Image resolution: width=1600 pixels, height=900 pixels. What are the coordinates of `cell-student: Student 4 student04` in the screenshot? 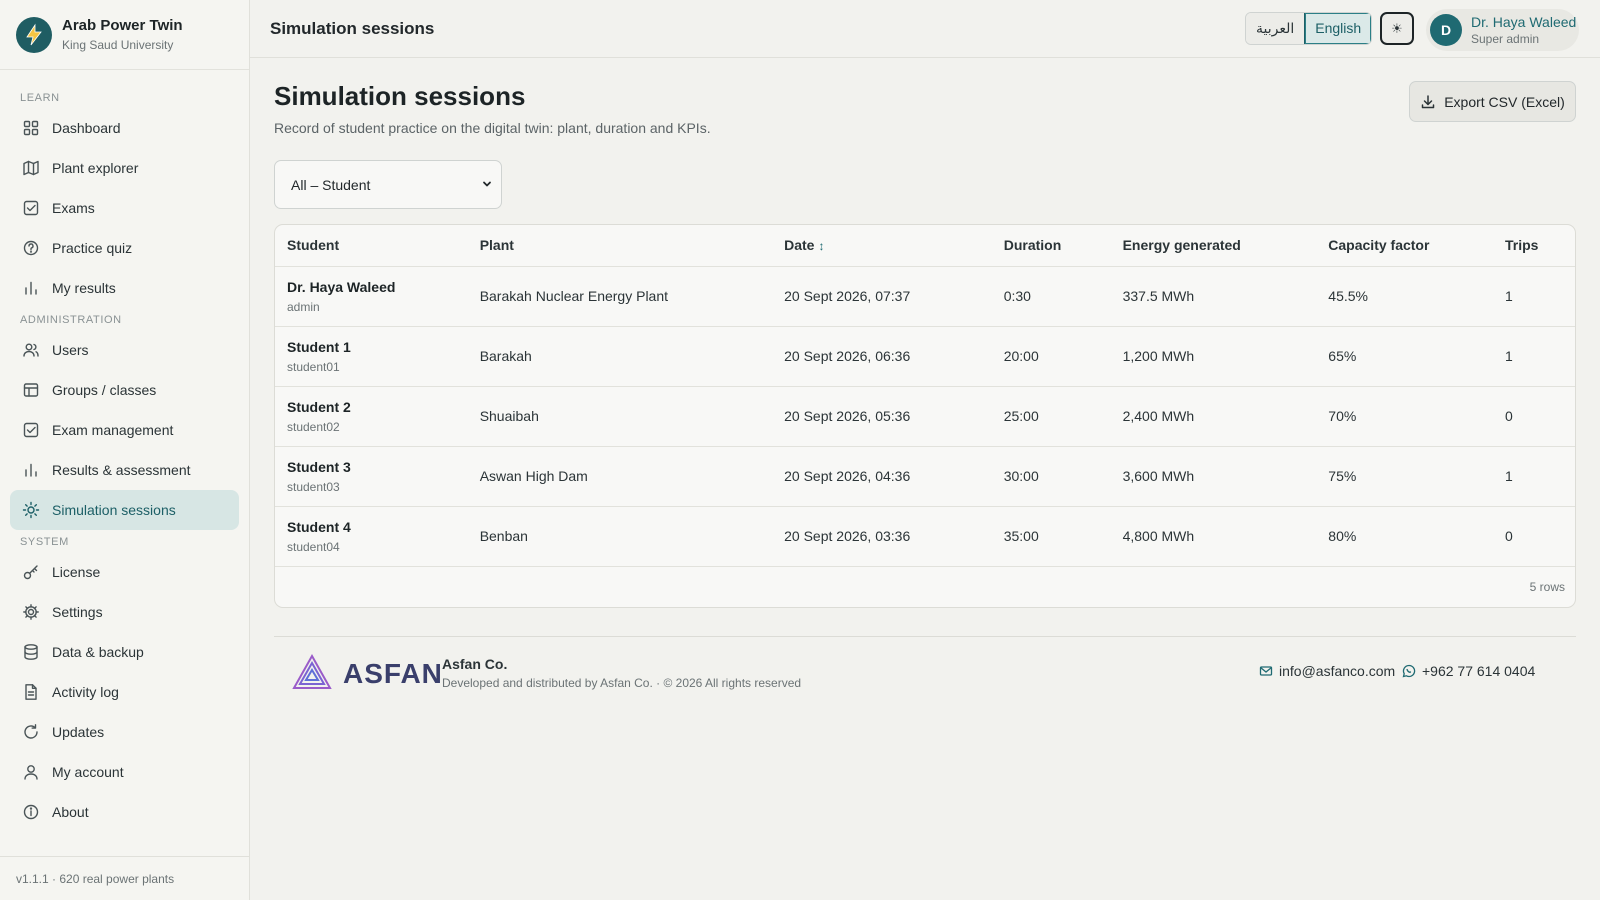 It's located at (371, 536).